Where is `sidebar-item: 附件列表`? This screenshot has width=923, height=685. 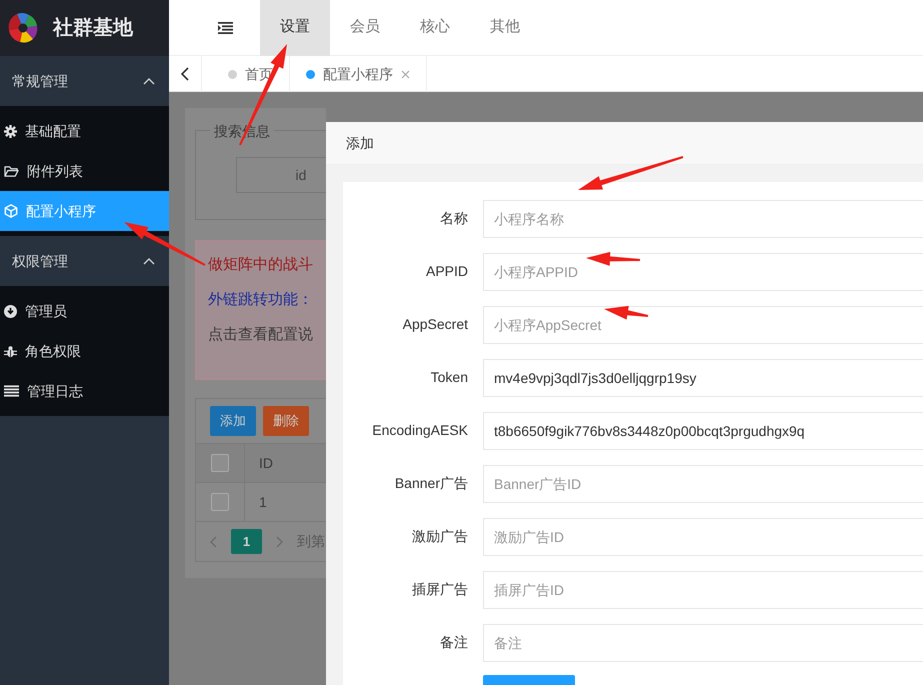
sidebar-item: 附件列表 is located at coordinates (84, 171).